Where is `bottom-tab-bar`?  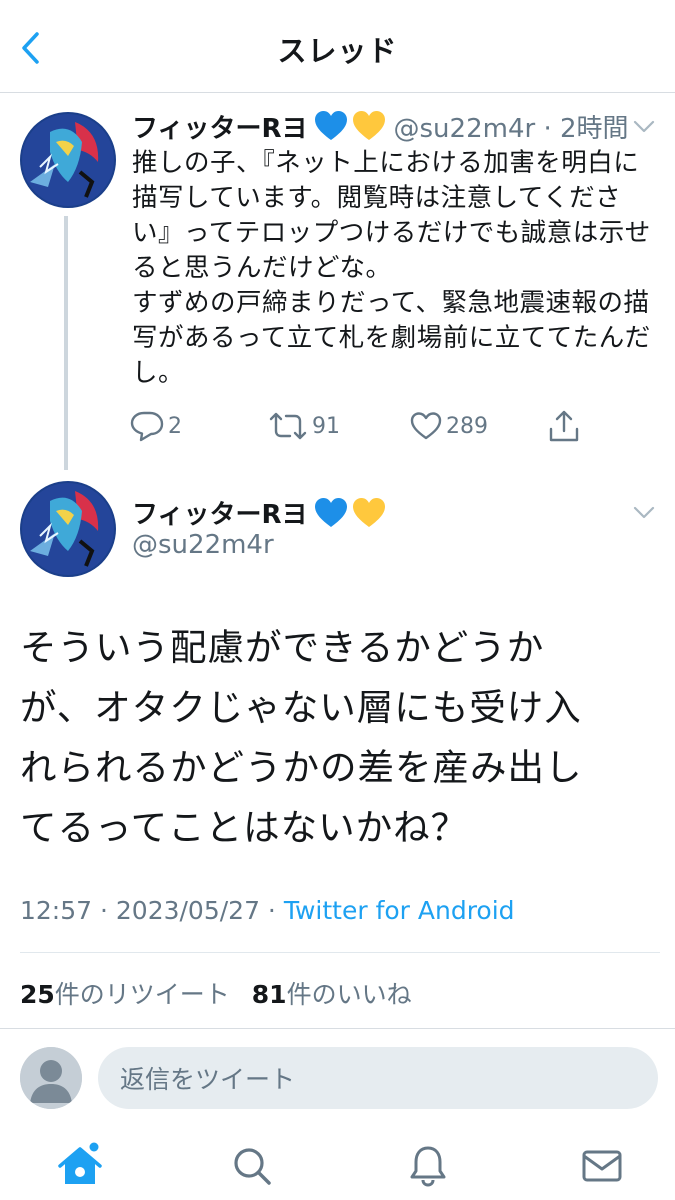 bottom-tab-bar is located at coordinates (337, 1164).